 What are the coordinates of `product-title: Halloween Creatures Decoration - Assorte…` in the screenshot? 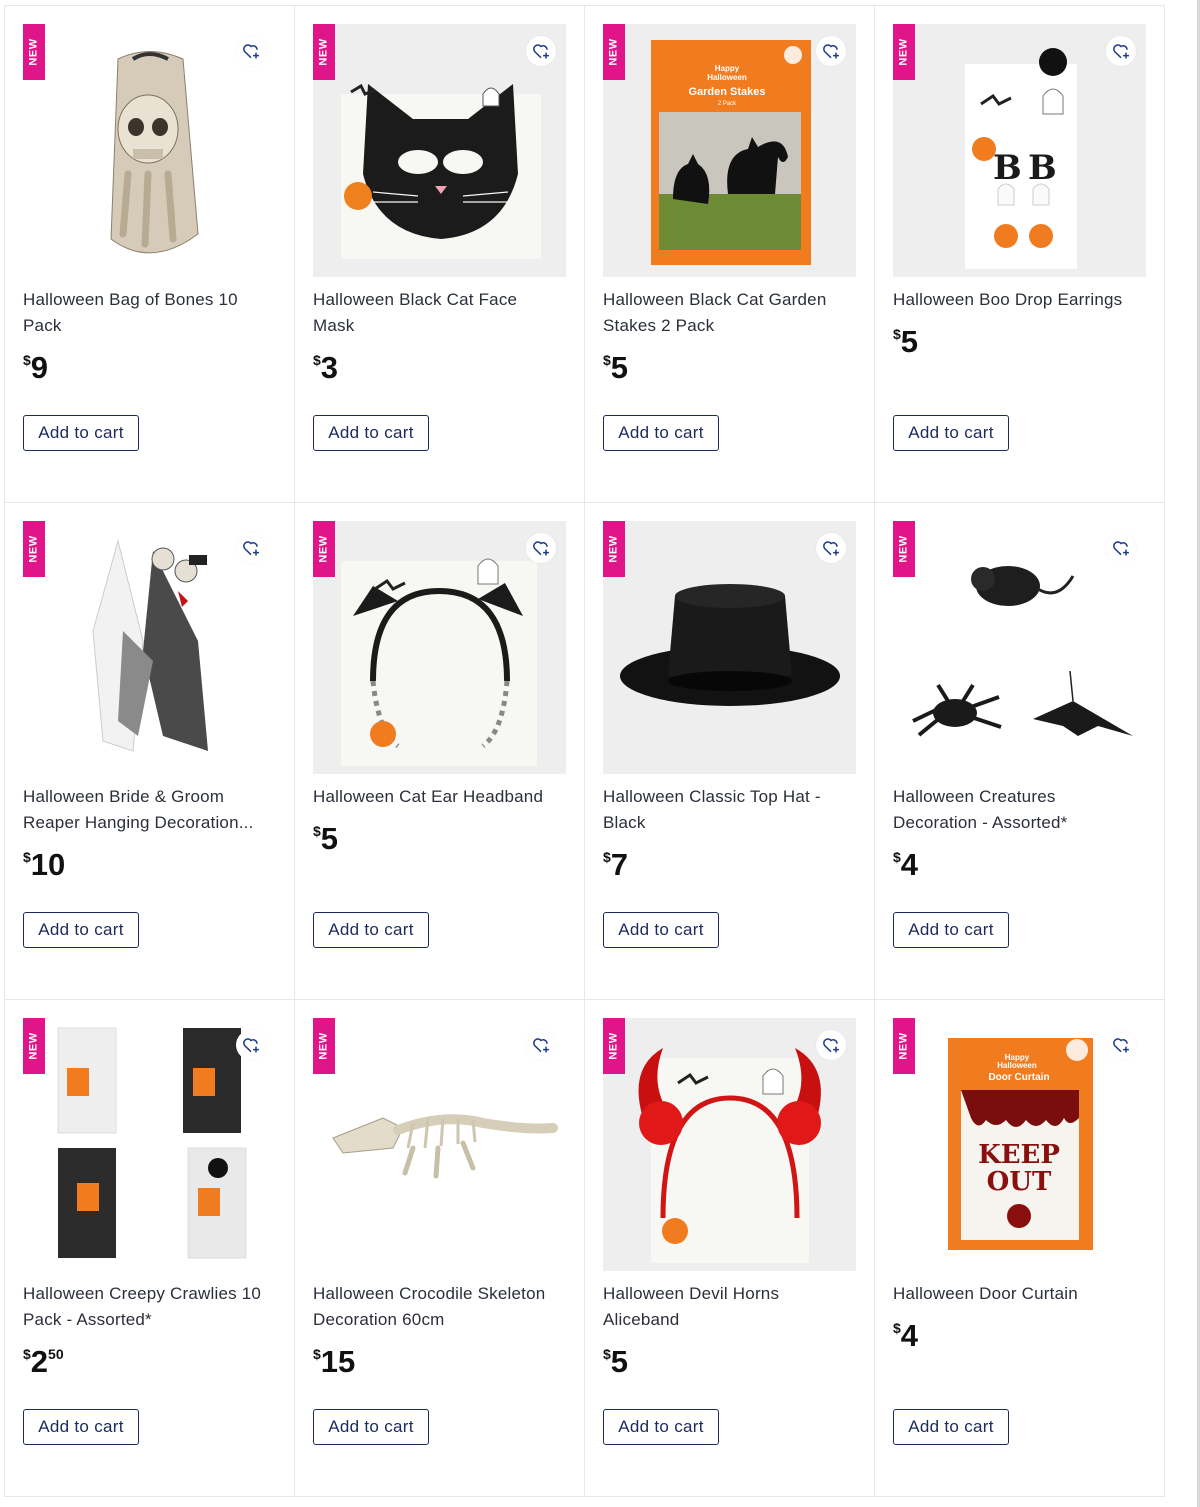 It's located at (1018, 810).